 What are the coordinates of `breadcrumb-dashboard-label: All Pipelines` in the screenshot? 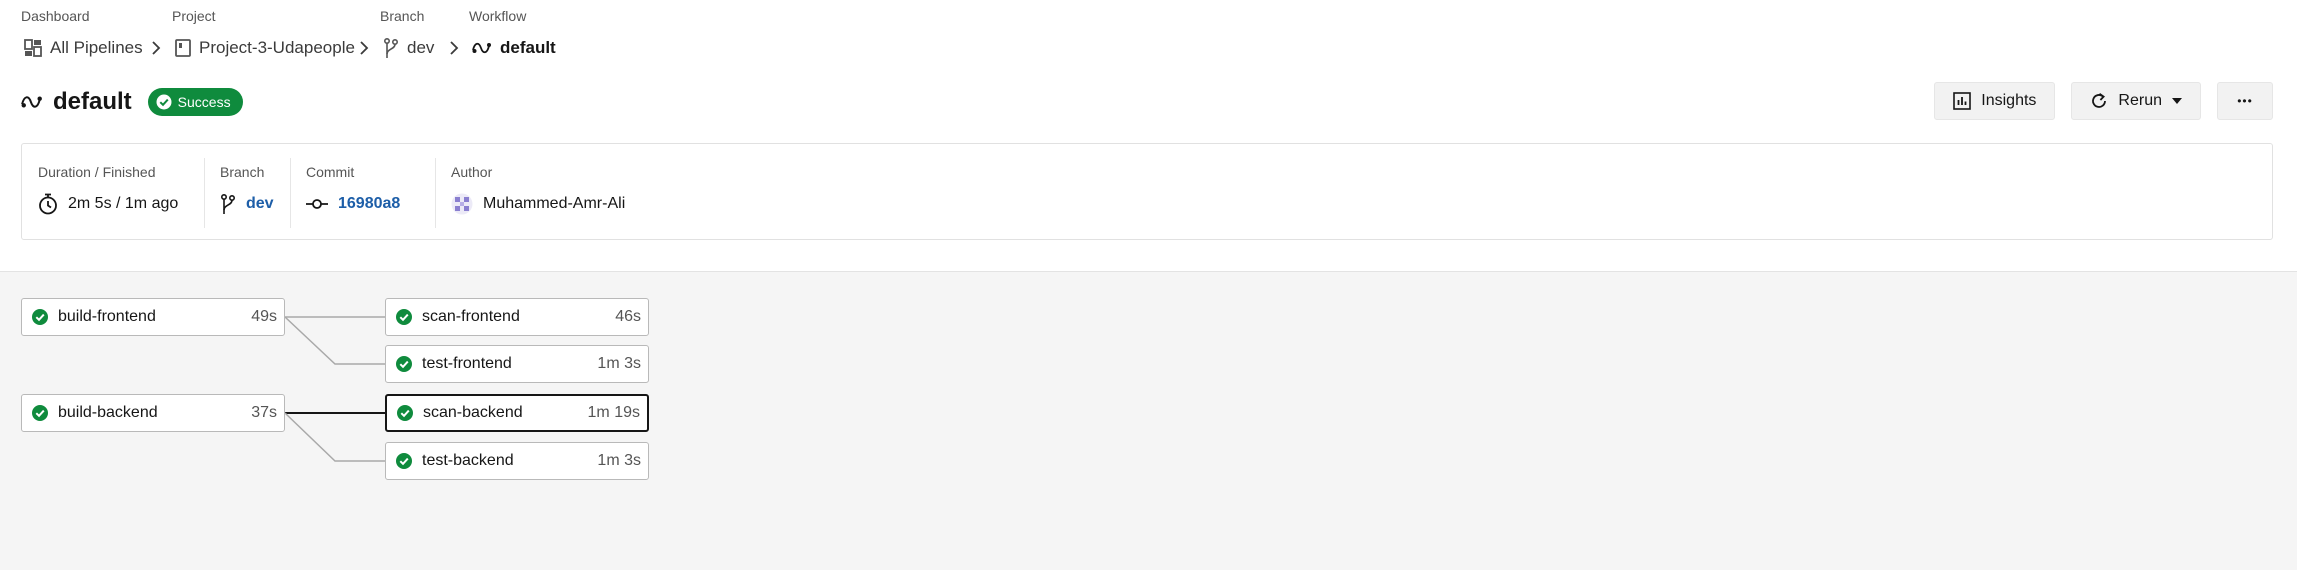 It's located at (96, 47).